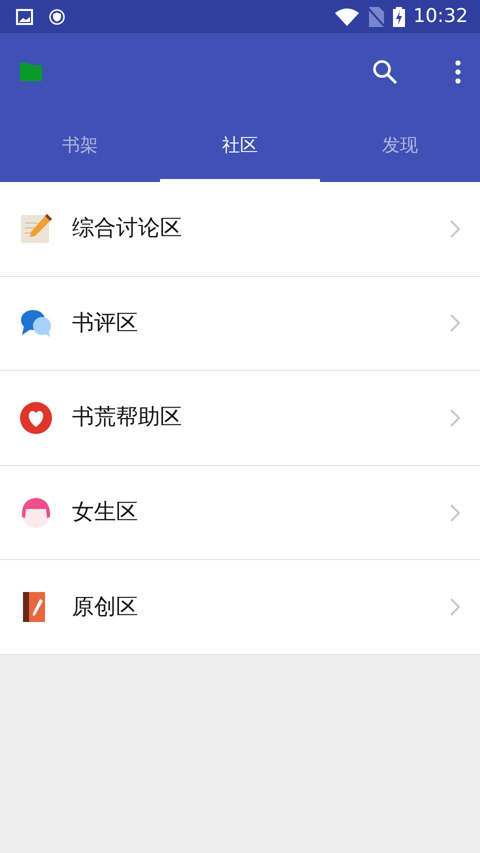  I want to click on list-item: 书评区, so click(240, 324).